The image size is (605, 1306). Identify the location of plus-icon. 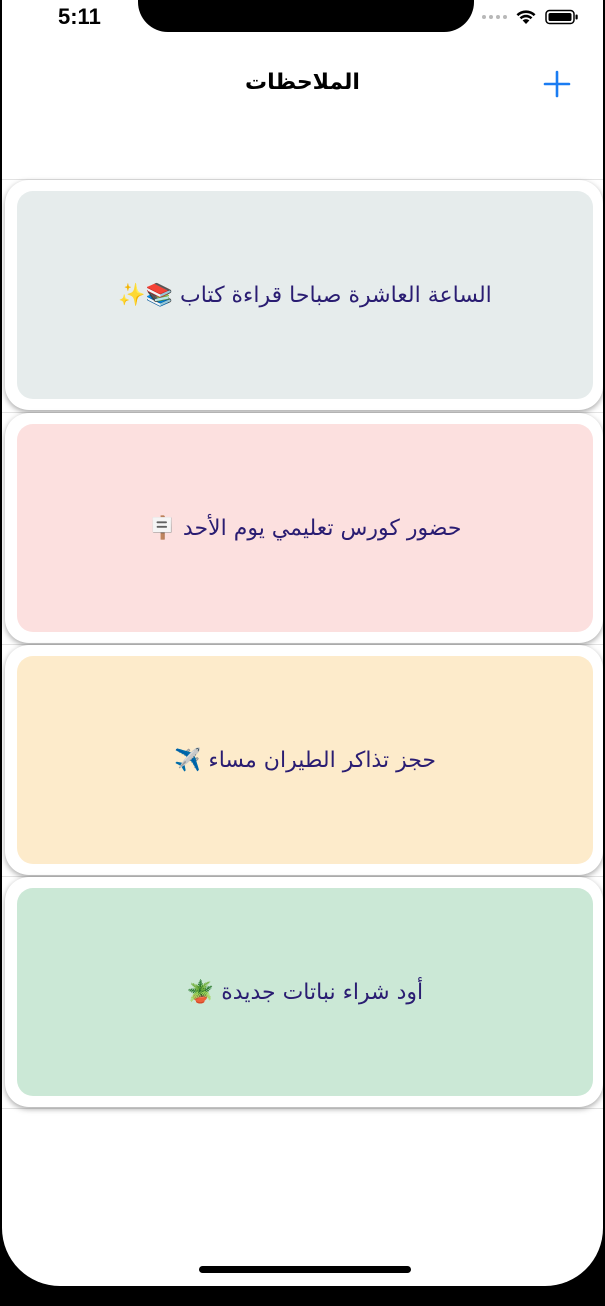
(557, 84).